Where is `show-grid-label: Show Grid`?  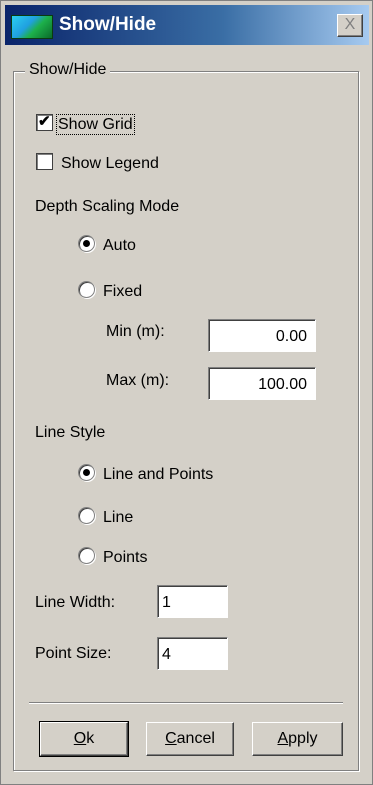 show-grid-label: Show Grid is located at coordinates (95, 124).